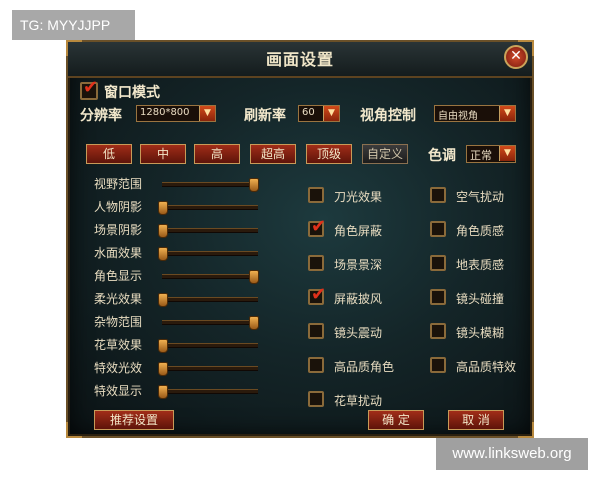 Image resolution: width=600 pixels, height=480 pixels. I want to click on tone-select: 正常 ▼, so click(491, 154).